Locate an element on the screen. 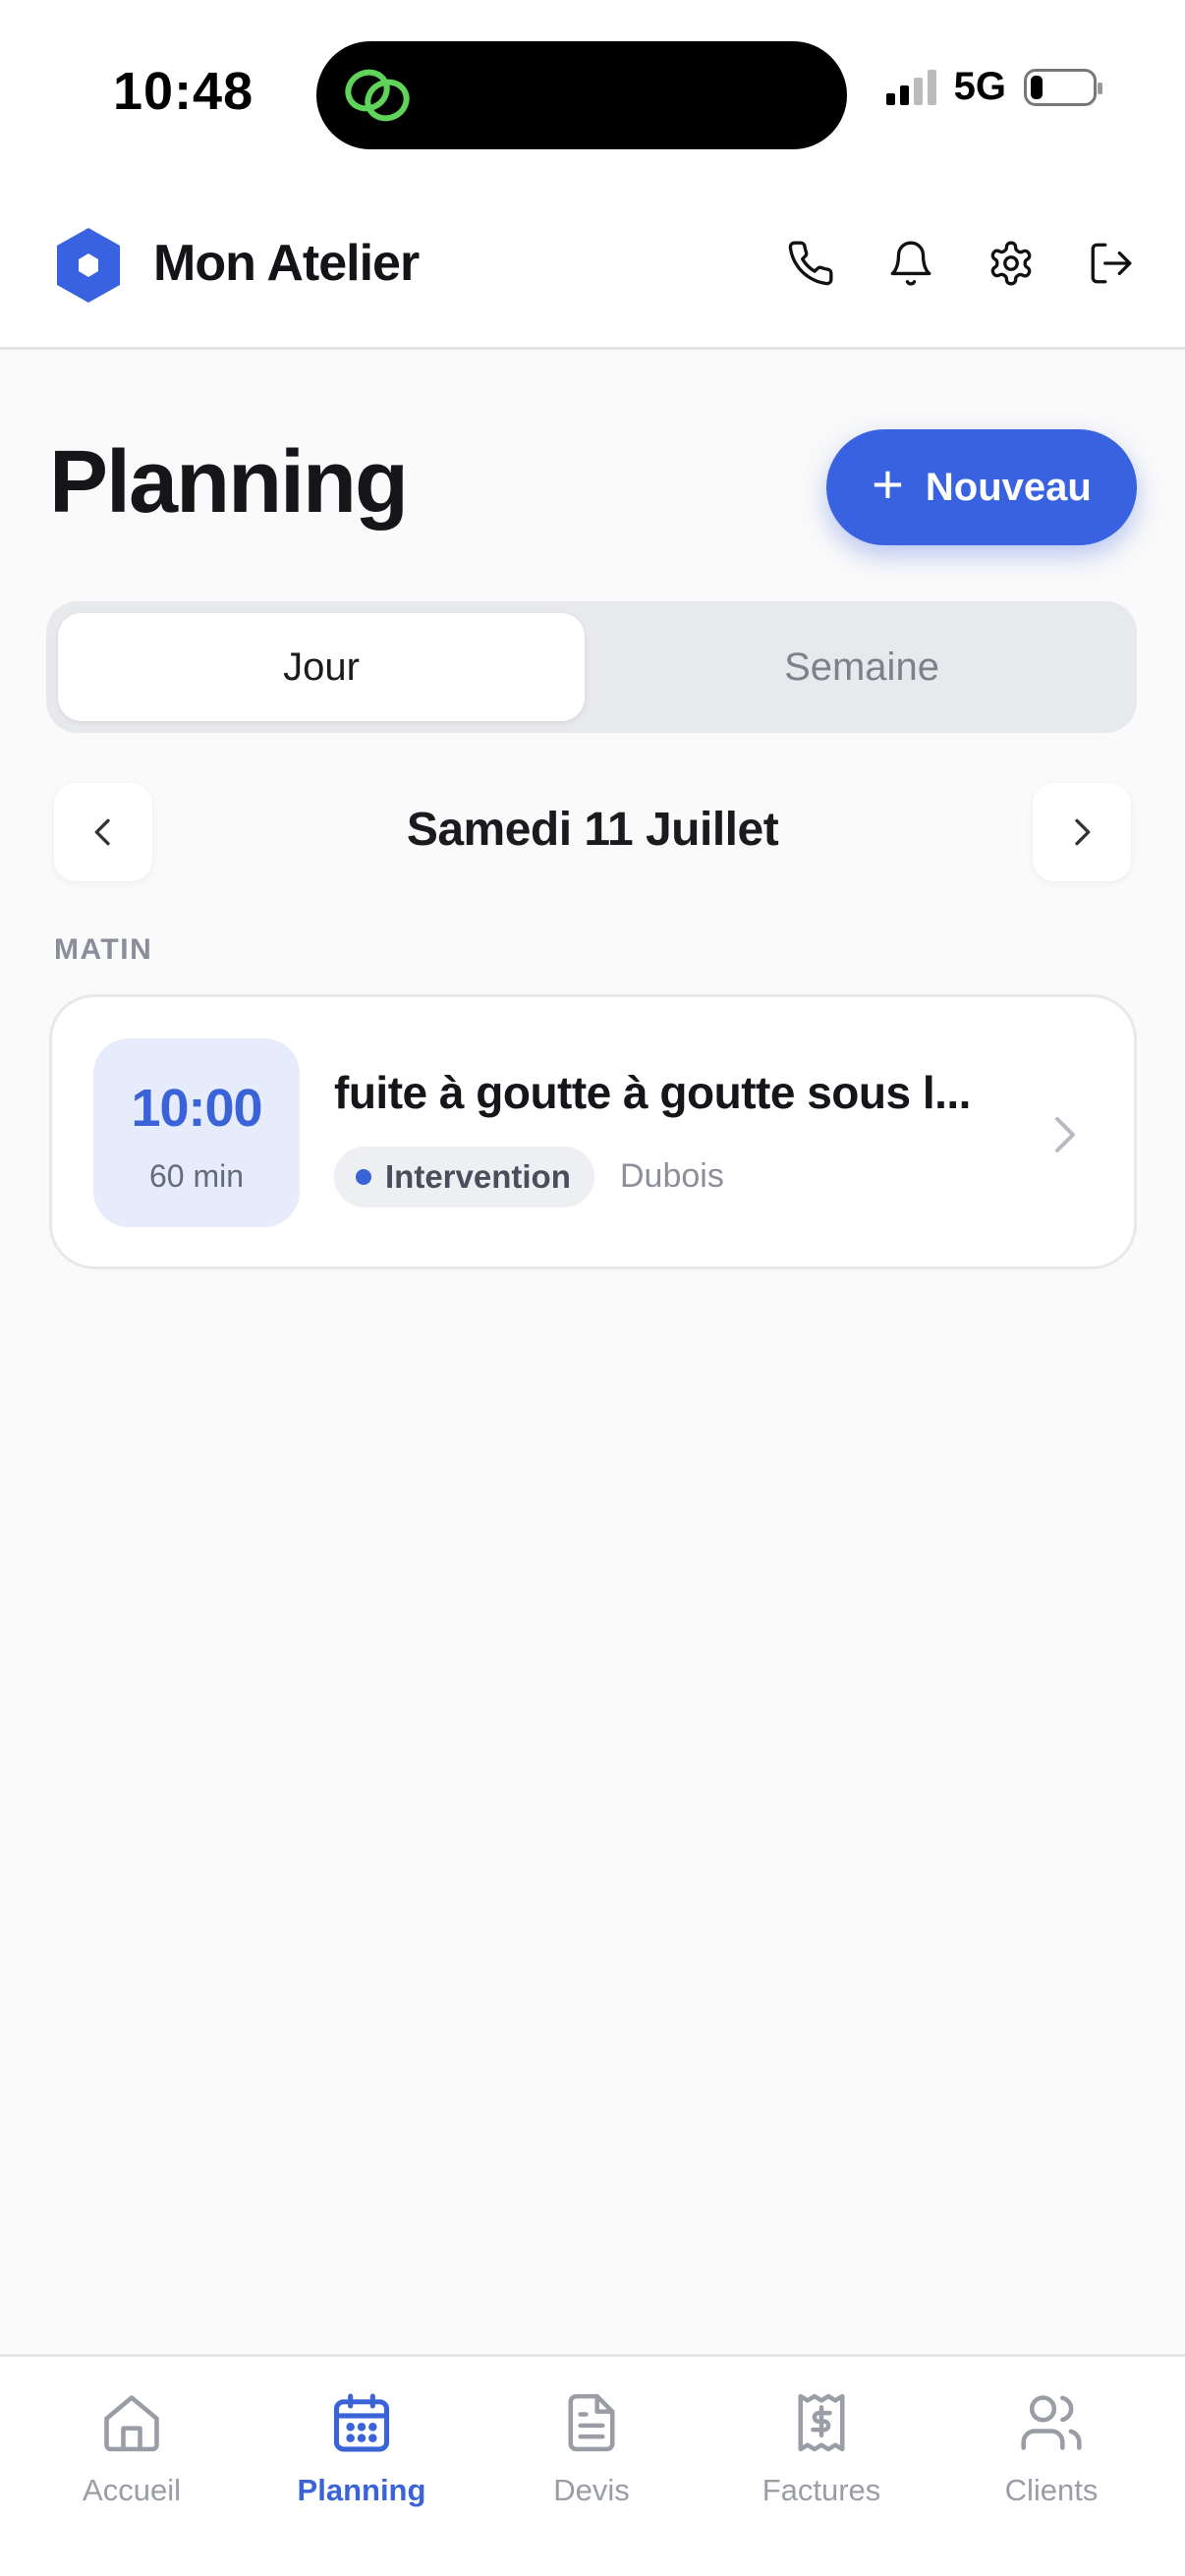 The height and width of the screenshot is (2576, 1185). logout-icon is located at coordinates (1111, 263).